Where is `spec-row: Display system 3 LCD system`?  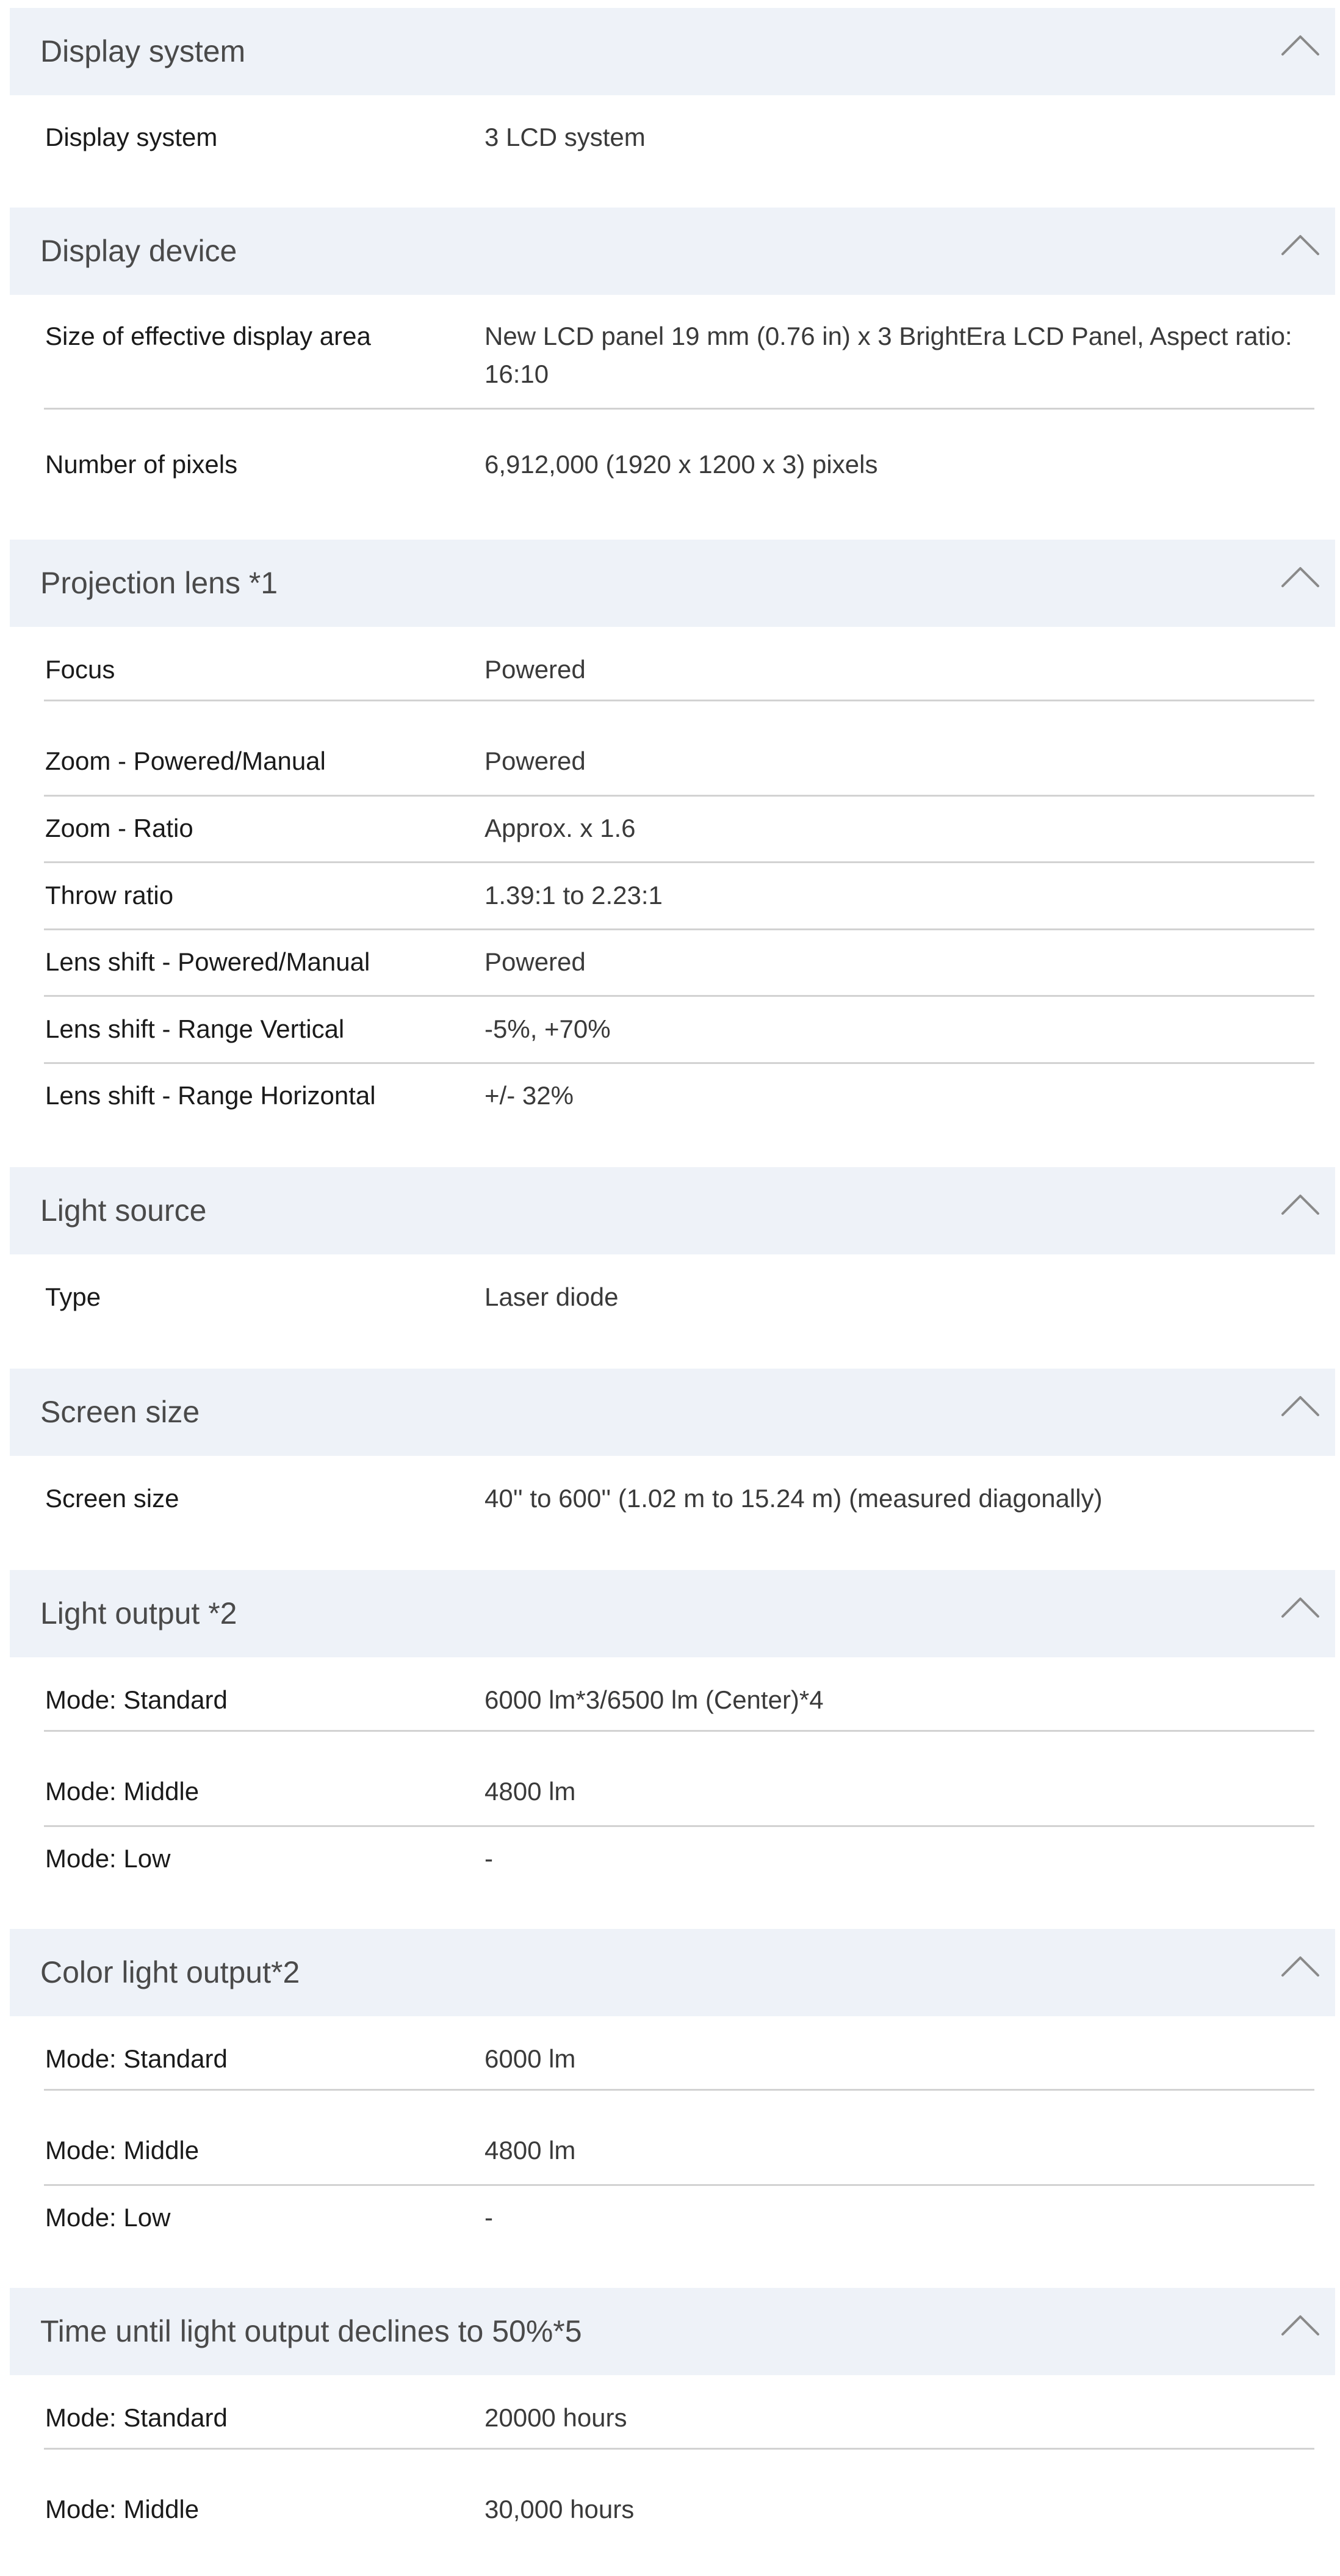
spec-row: Display system 3 LCD system is located at coordinates (679, 139).